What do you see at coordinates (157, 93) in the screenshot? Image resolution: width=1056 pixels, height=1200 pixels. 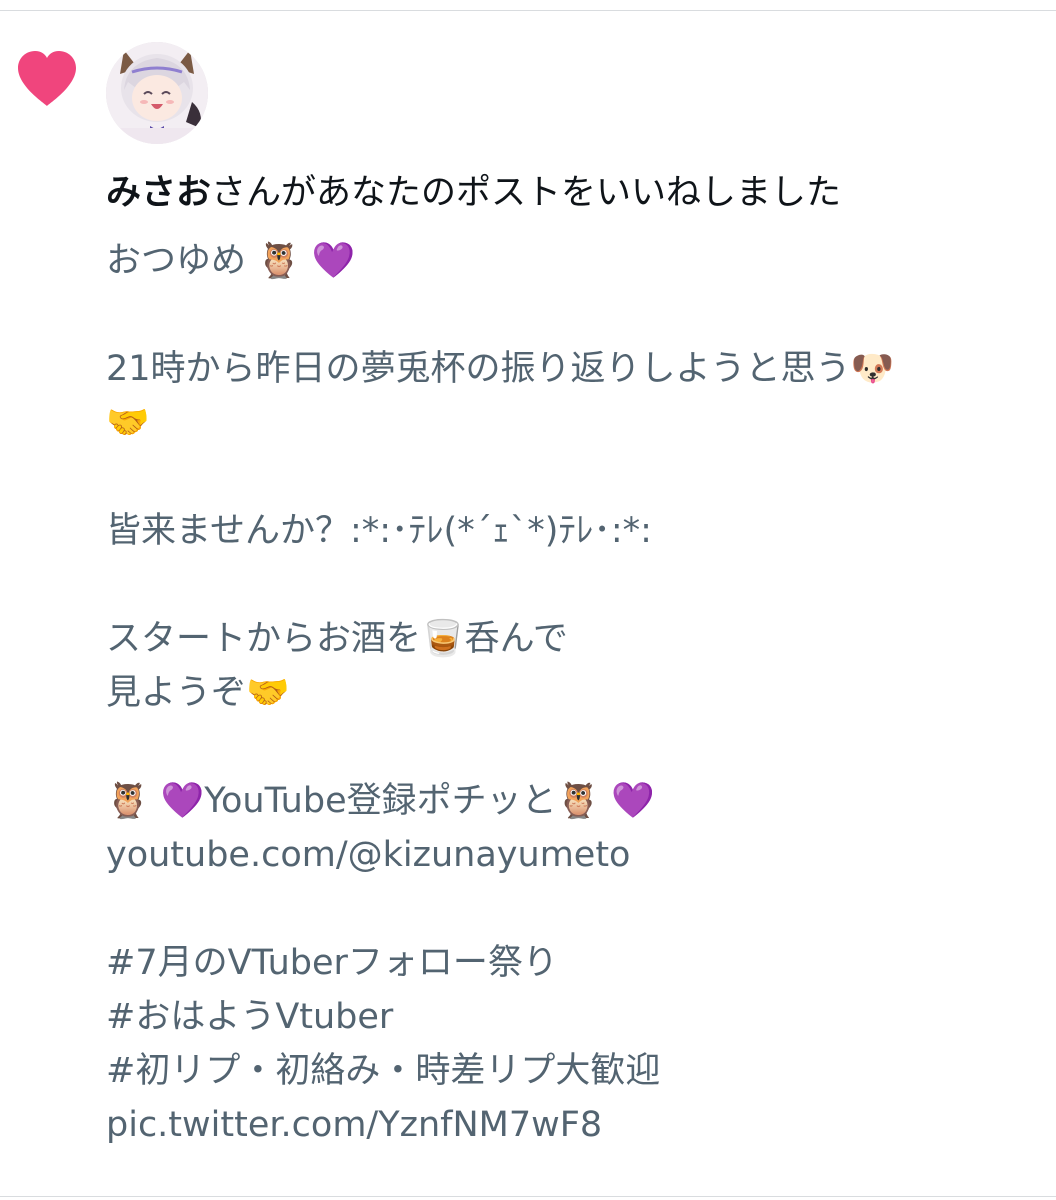 I see `avatar` at bounding box center [157, 93].